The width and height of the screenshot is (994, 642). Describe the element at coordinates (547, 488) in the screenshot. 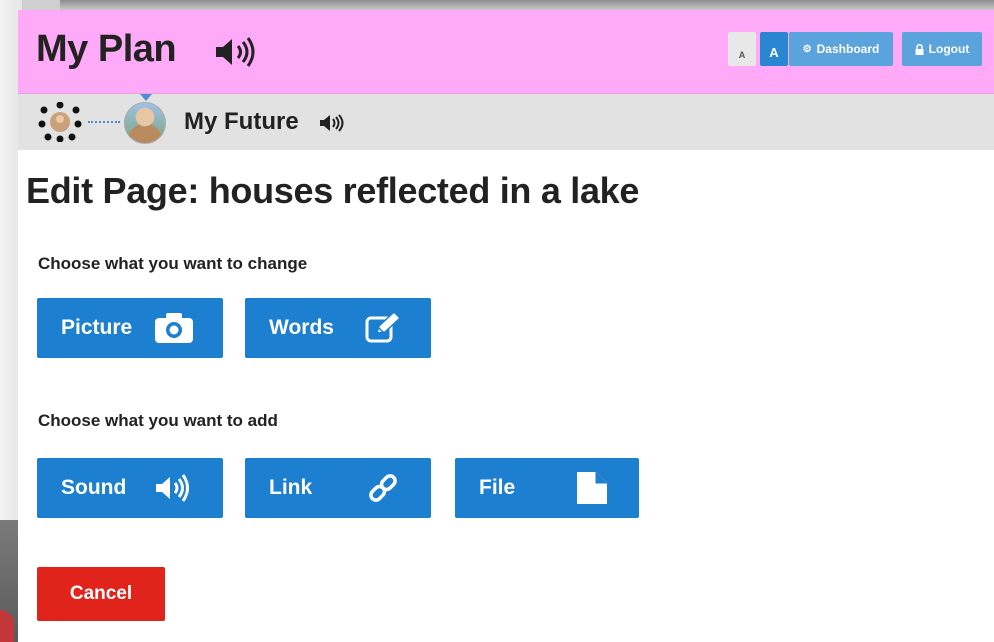

I see `file-button: File` at that location.